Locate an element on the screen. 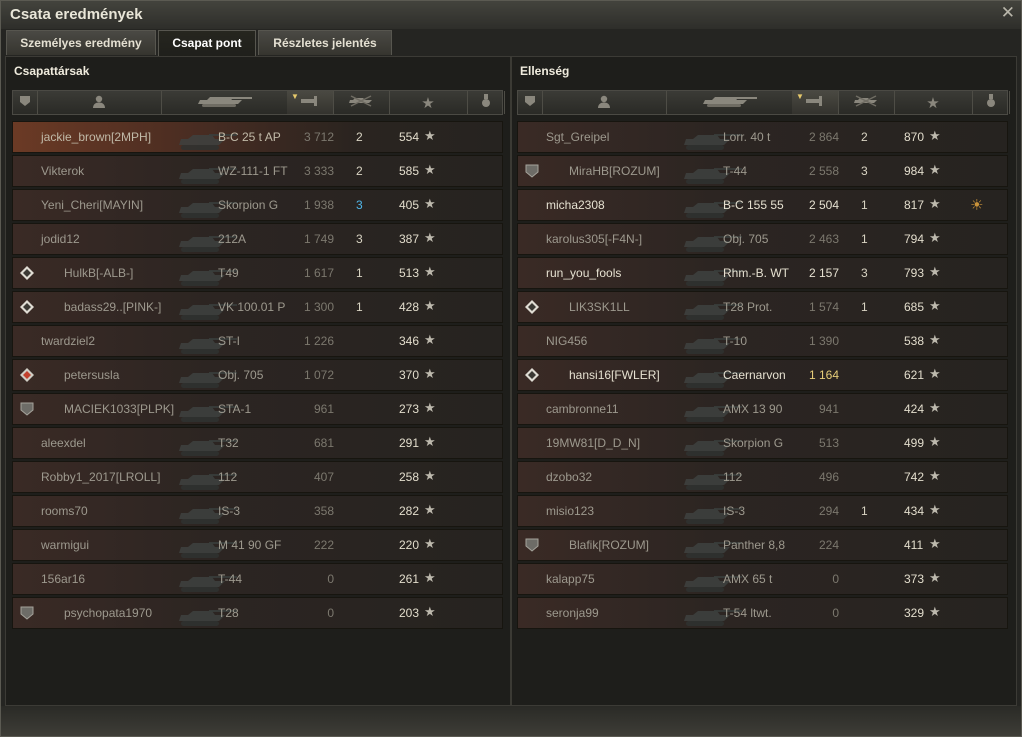 The image size is (1022, 737). player-row: 156ar16 T-44 0 261 ★ is located at coordinates (257, 579).